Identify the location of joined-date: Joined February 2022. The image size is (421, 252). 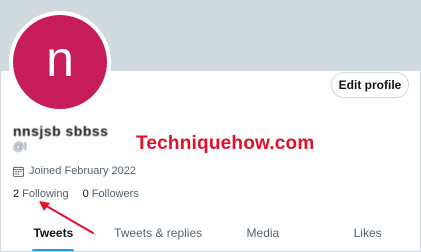
(74, 171).